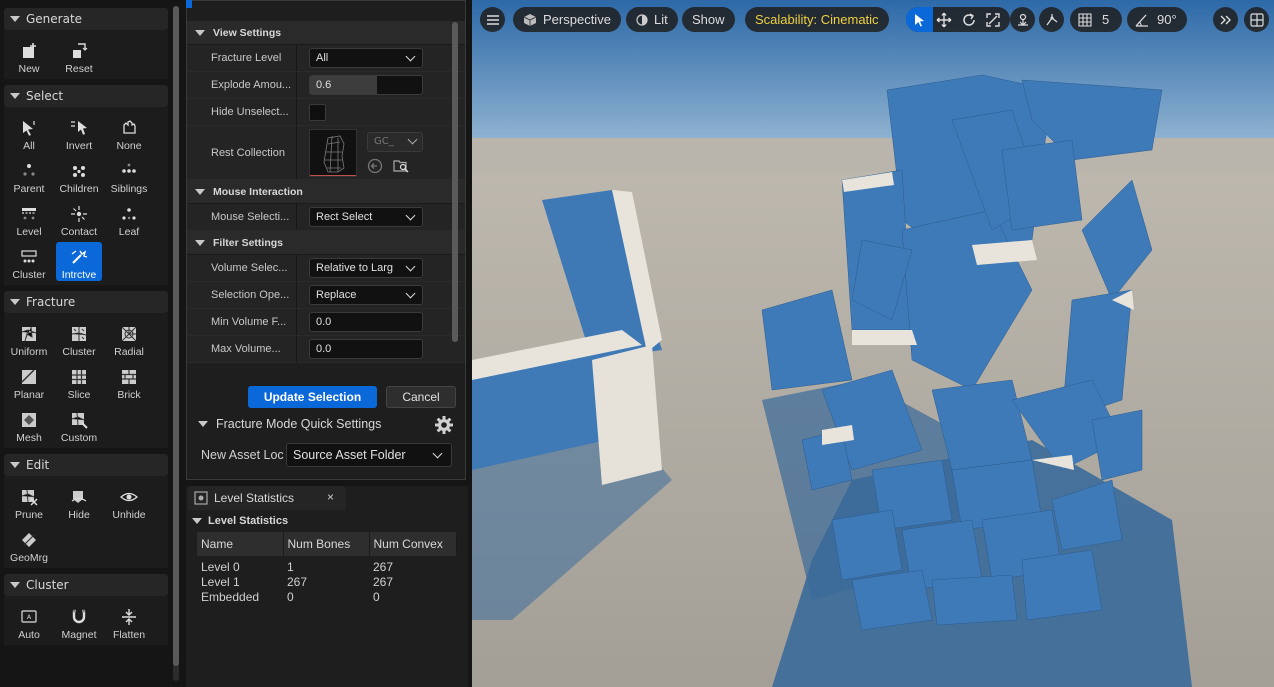 The width and height of the screenshot is (1274, 687). Describe the element at coordinates (413, 544) in the screenshot. I see `column-header: Num Convex` at that location.